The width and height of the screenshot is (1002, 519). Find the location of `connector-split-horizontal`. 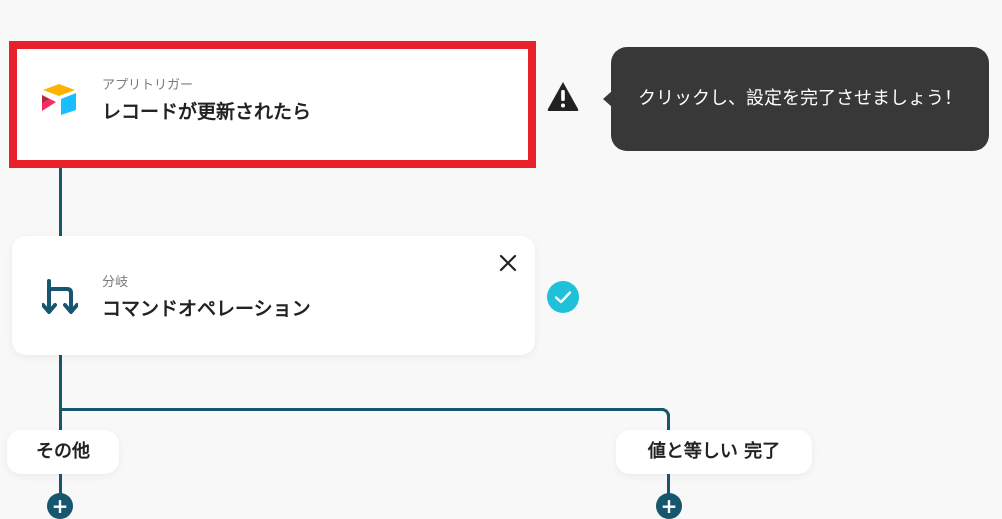

connector-split-horizontal is located at coordinates (361, 409).